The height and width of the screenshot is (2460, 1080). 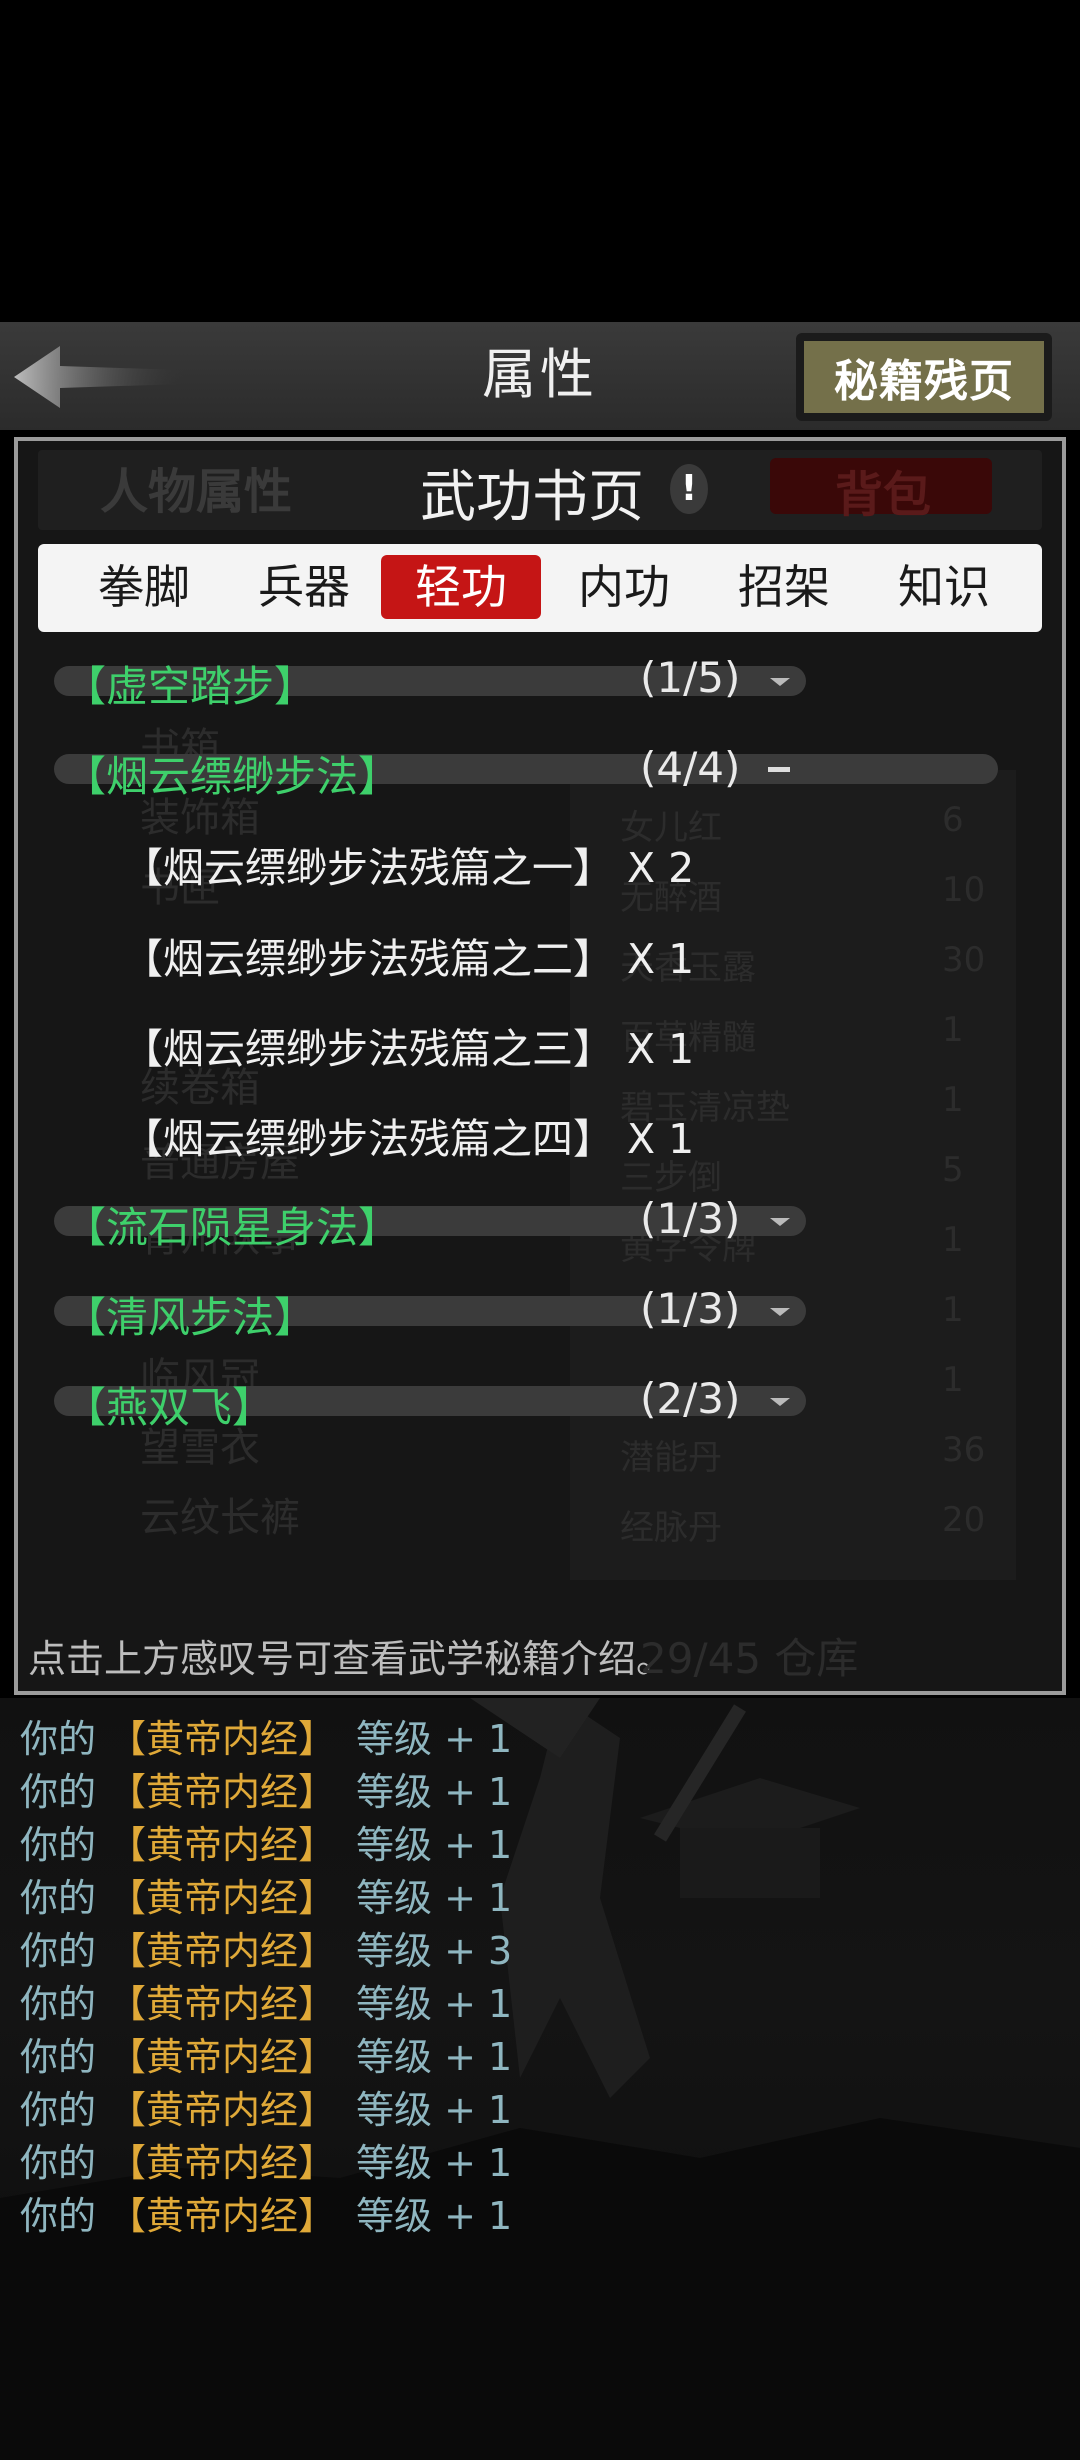 What do you see at coordinates (532, 497) in the screenshot?
I see `martial-pages-title: 武功书页` at bounding box center [532, 497].